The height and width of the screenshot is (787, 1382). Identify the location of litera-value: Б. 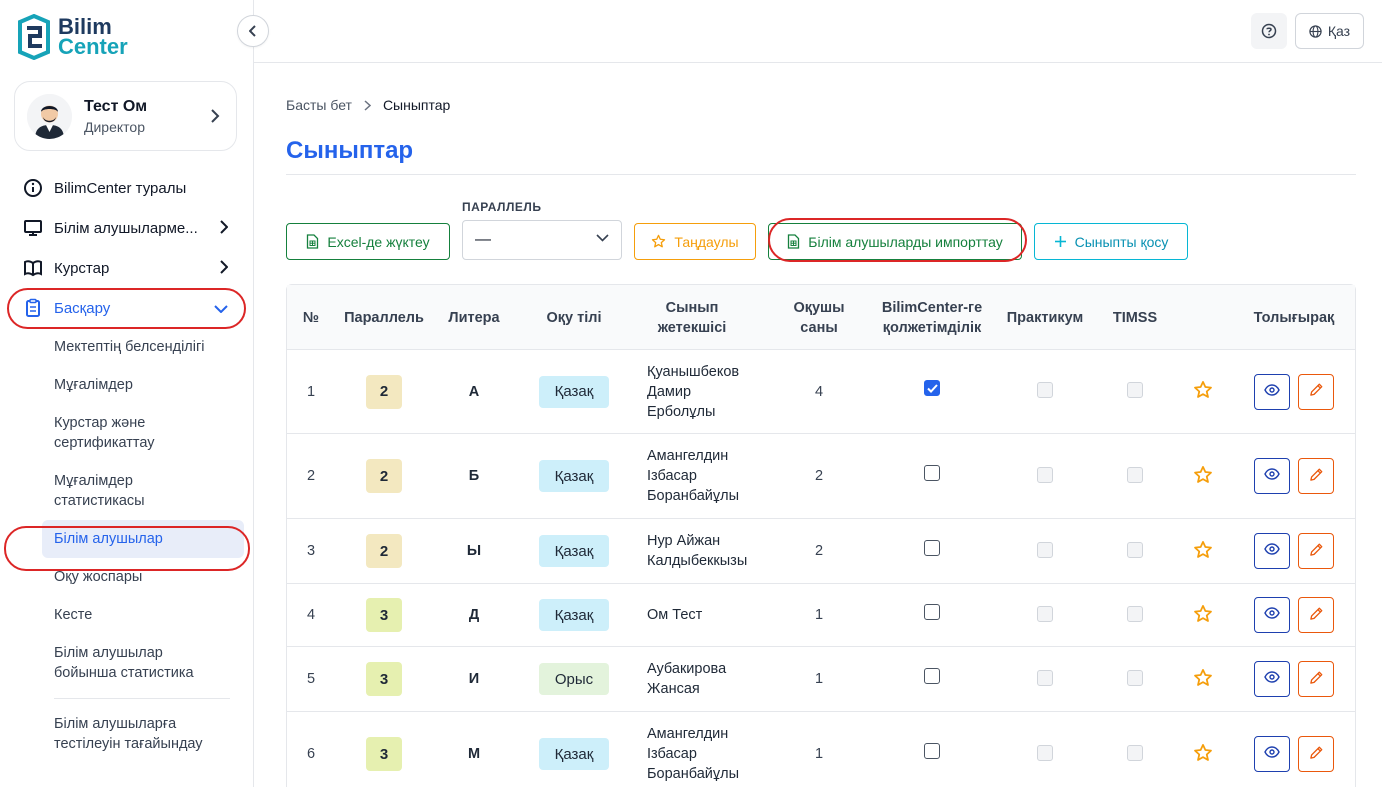
(474, 476).